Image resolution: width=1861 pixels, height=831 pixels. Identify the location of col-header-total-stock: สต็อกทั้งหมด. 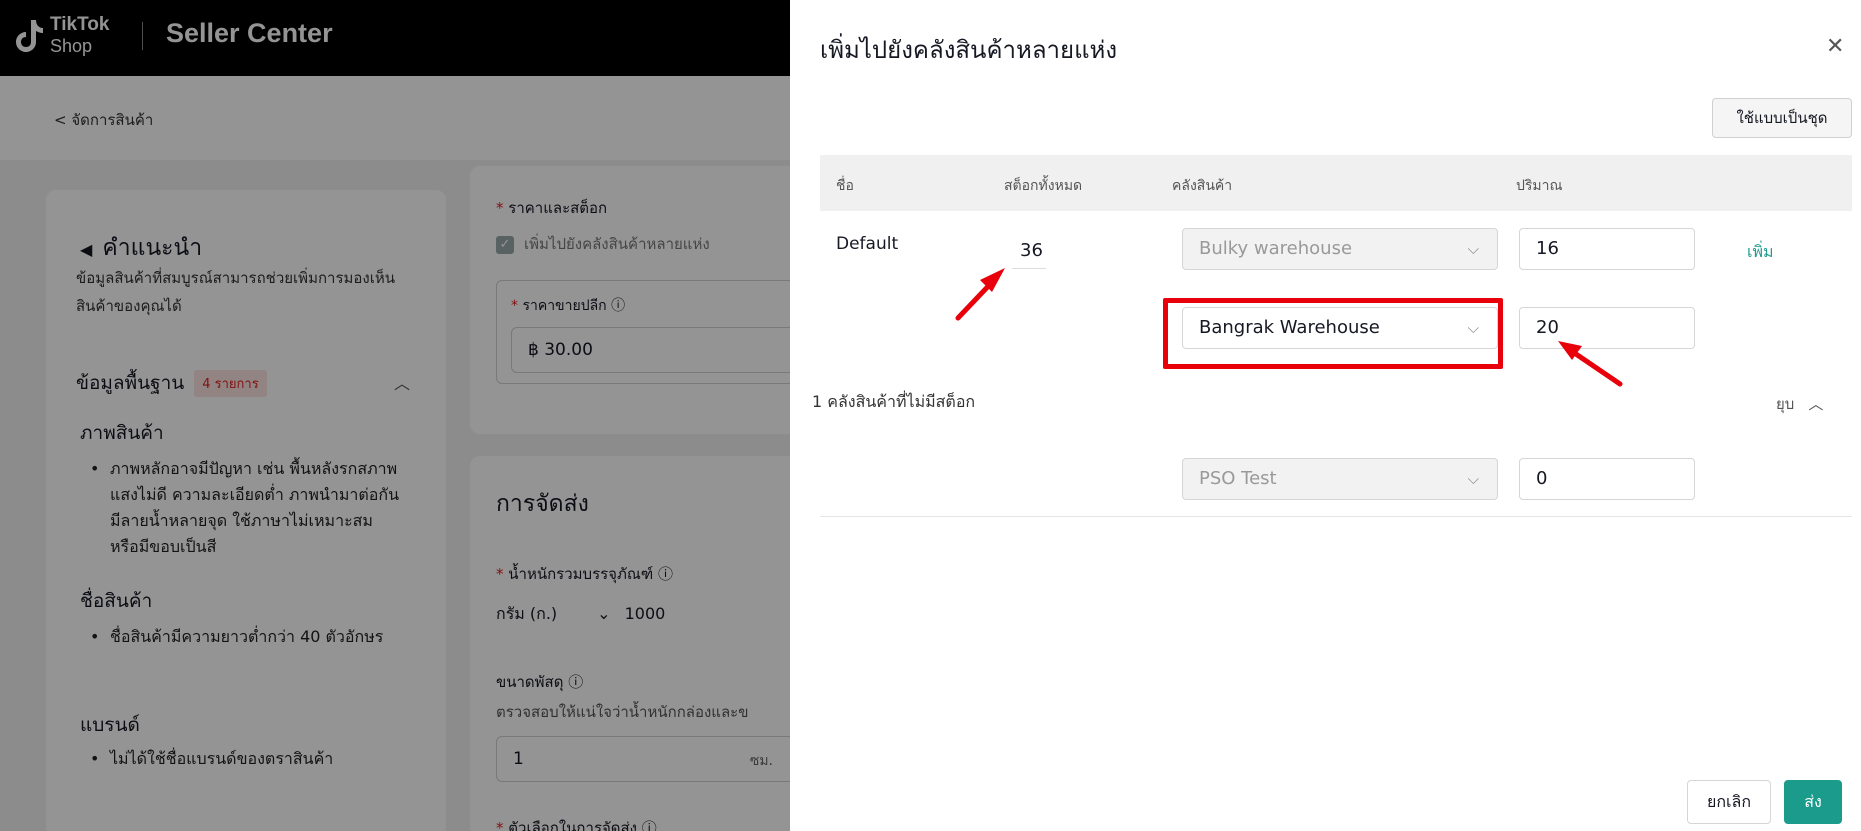
(1043, 186).